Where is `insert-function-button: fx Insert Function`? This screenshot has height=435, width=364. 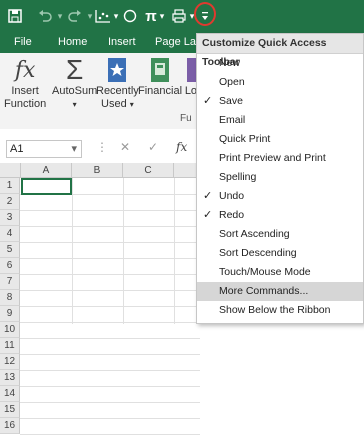 insert-function-button: fx Insert Function is located at coordinates (25, 83).